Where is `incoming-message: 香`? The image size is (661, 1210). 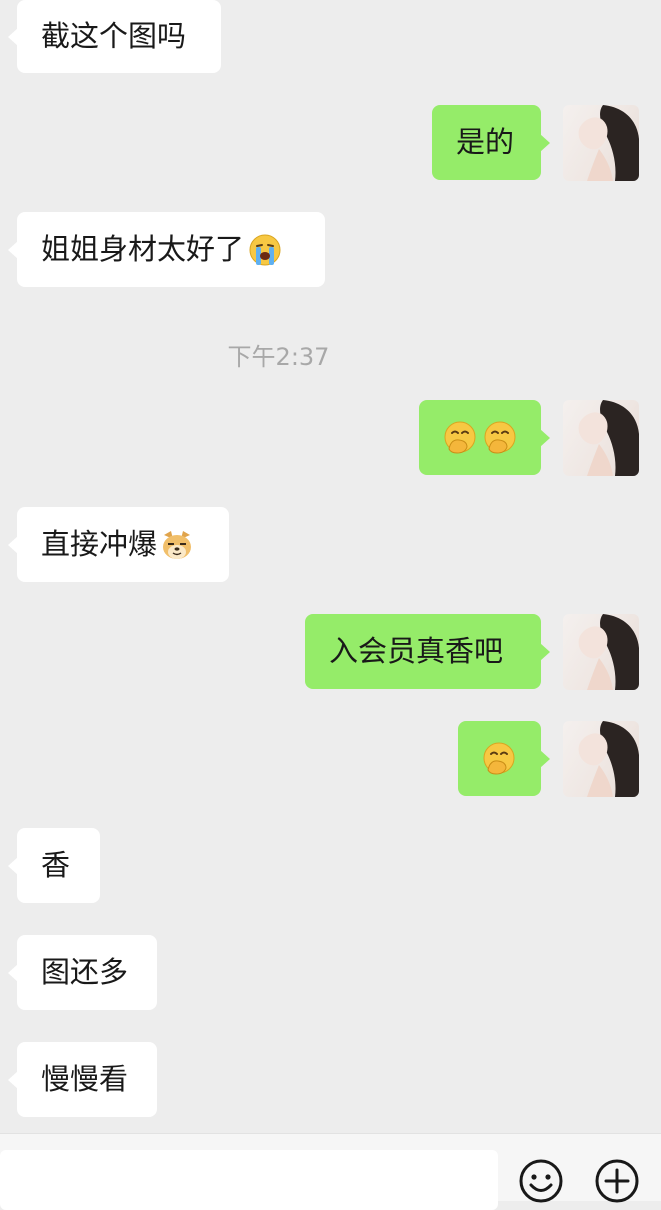
incoming-message: 香 is located at coordinates (54, 865).